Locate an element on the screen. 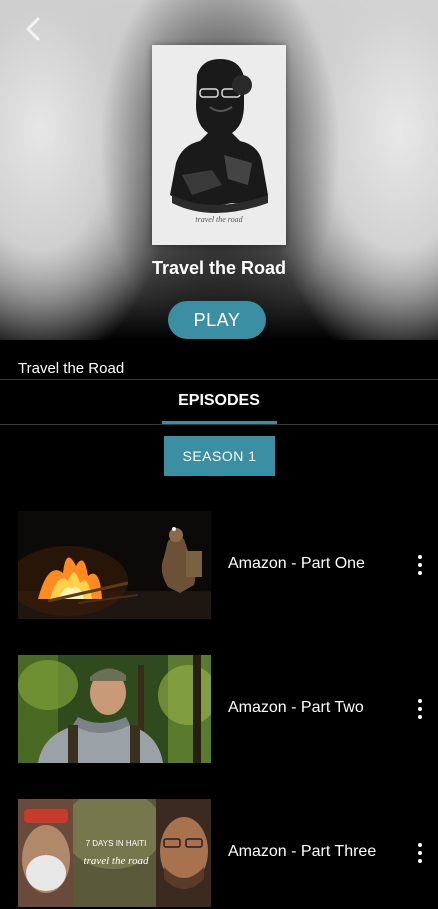 The height and width of the screenshot is (909, 438). episode-thumbnail: 7 DAYS IN HAITI travel the road is located at coordinates (114, 853).